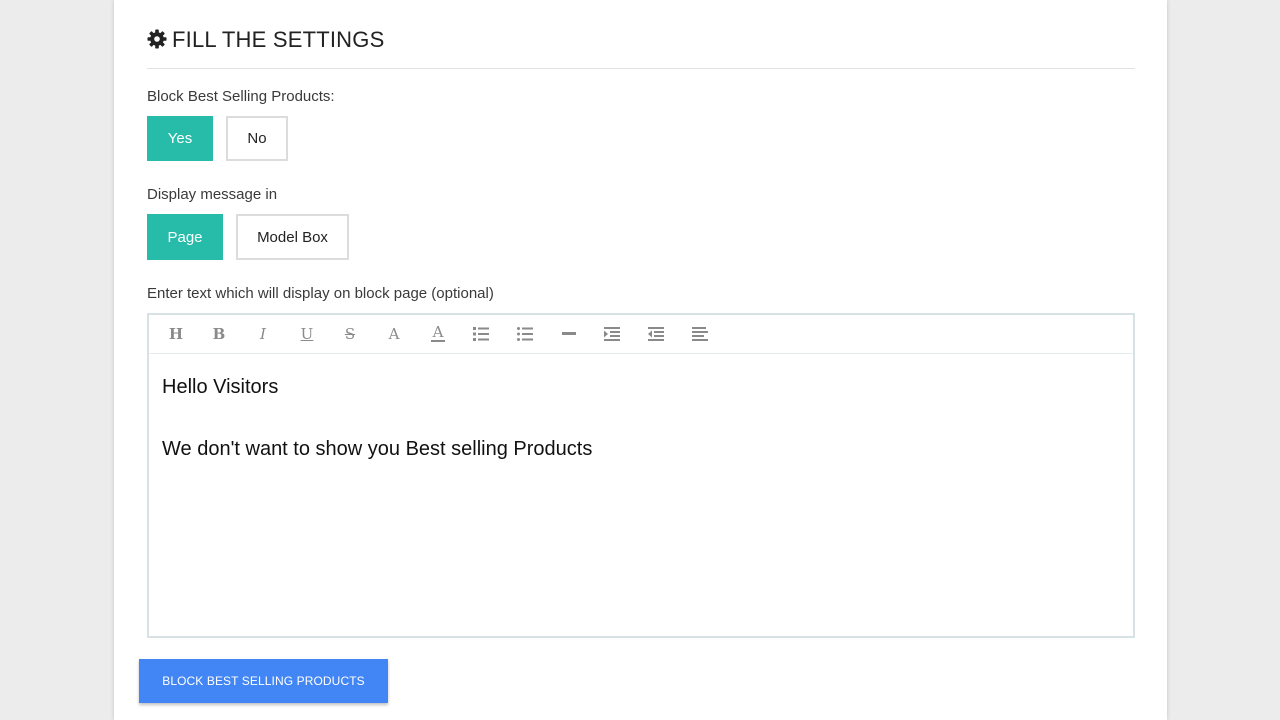  What do you see at coordinates (307, 334) in the screenshot?
I see `underline-icon: U` at bounding box center [307, 334].